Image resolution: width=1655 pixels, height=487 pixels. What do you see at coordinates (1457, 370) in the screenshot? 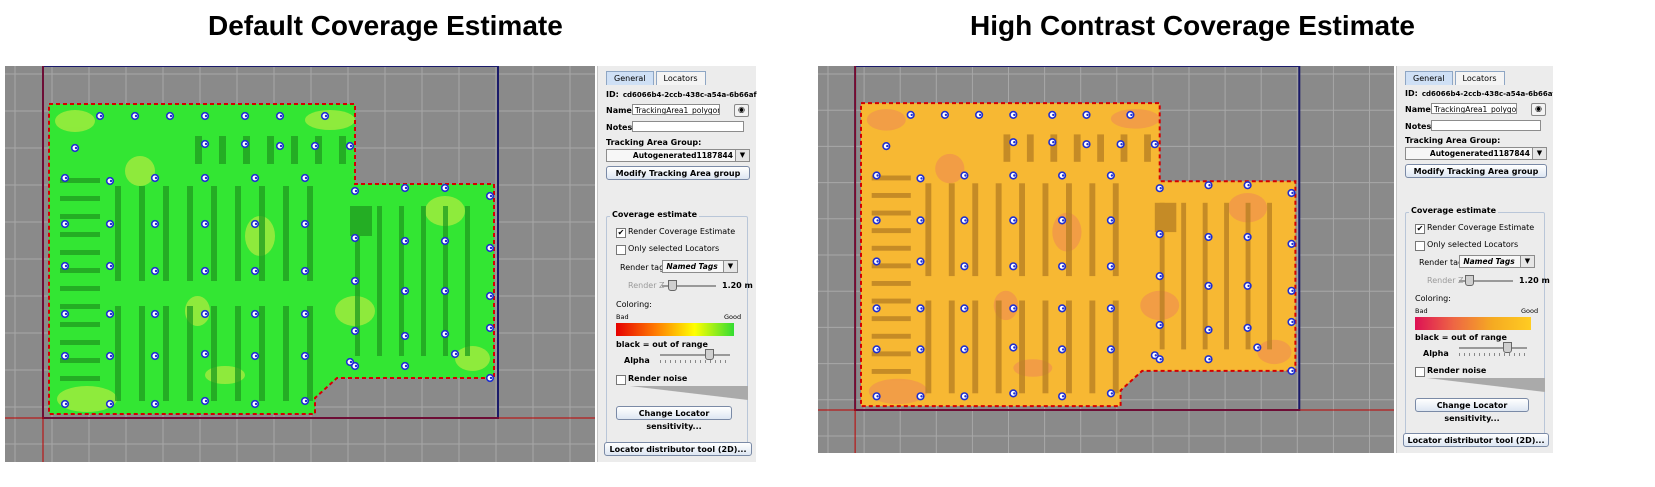
I see `render-noise-label: Render noise` at bounding box center [1457, 370].